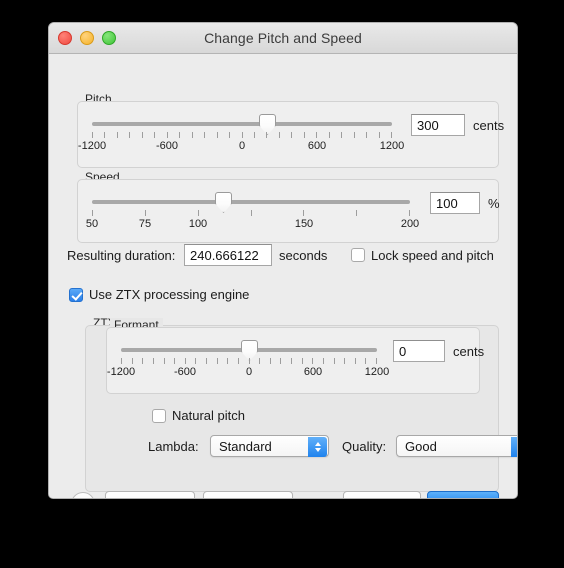  Describe the element at coordinates (494, 203) in the screenshot. I see `speed-unit-label: %` at that location.